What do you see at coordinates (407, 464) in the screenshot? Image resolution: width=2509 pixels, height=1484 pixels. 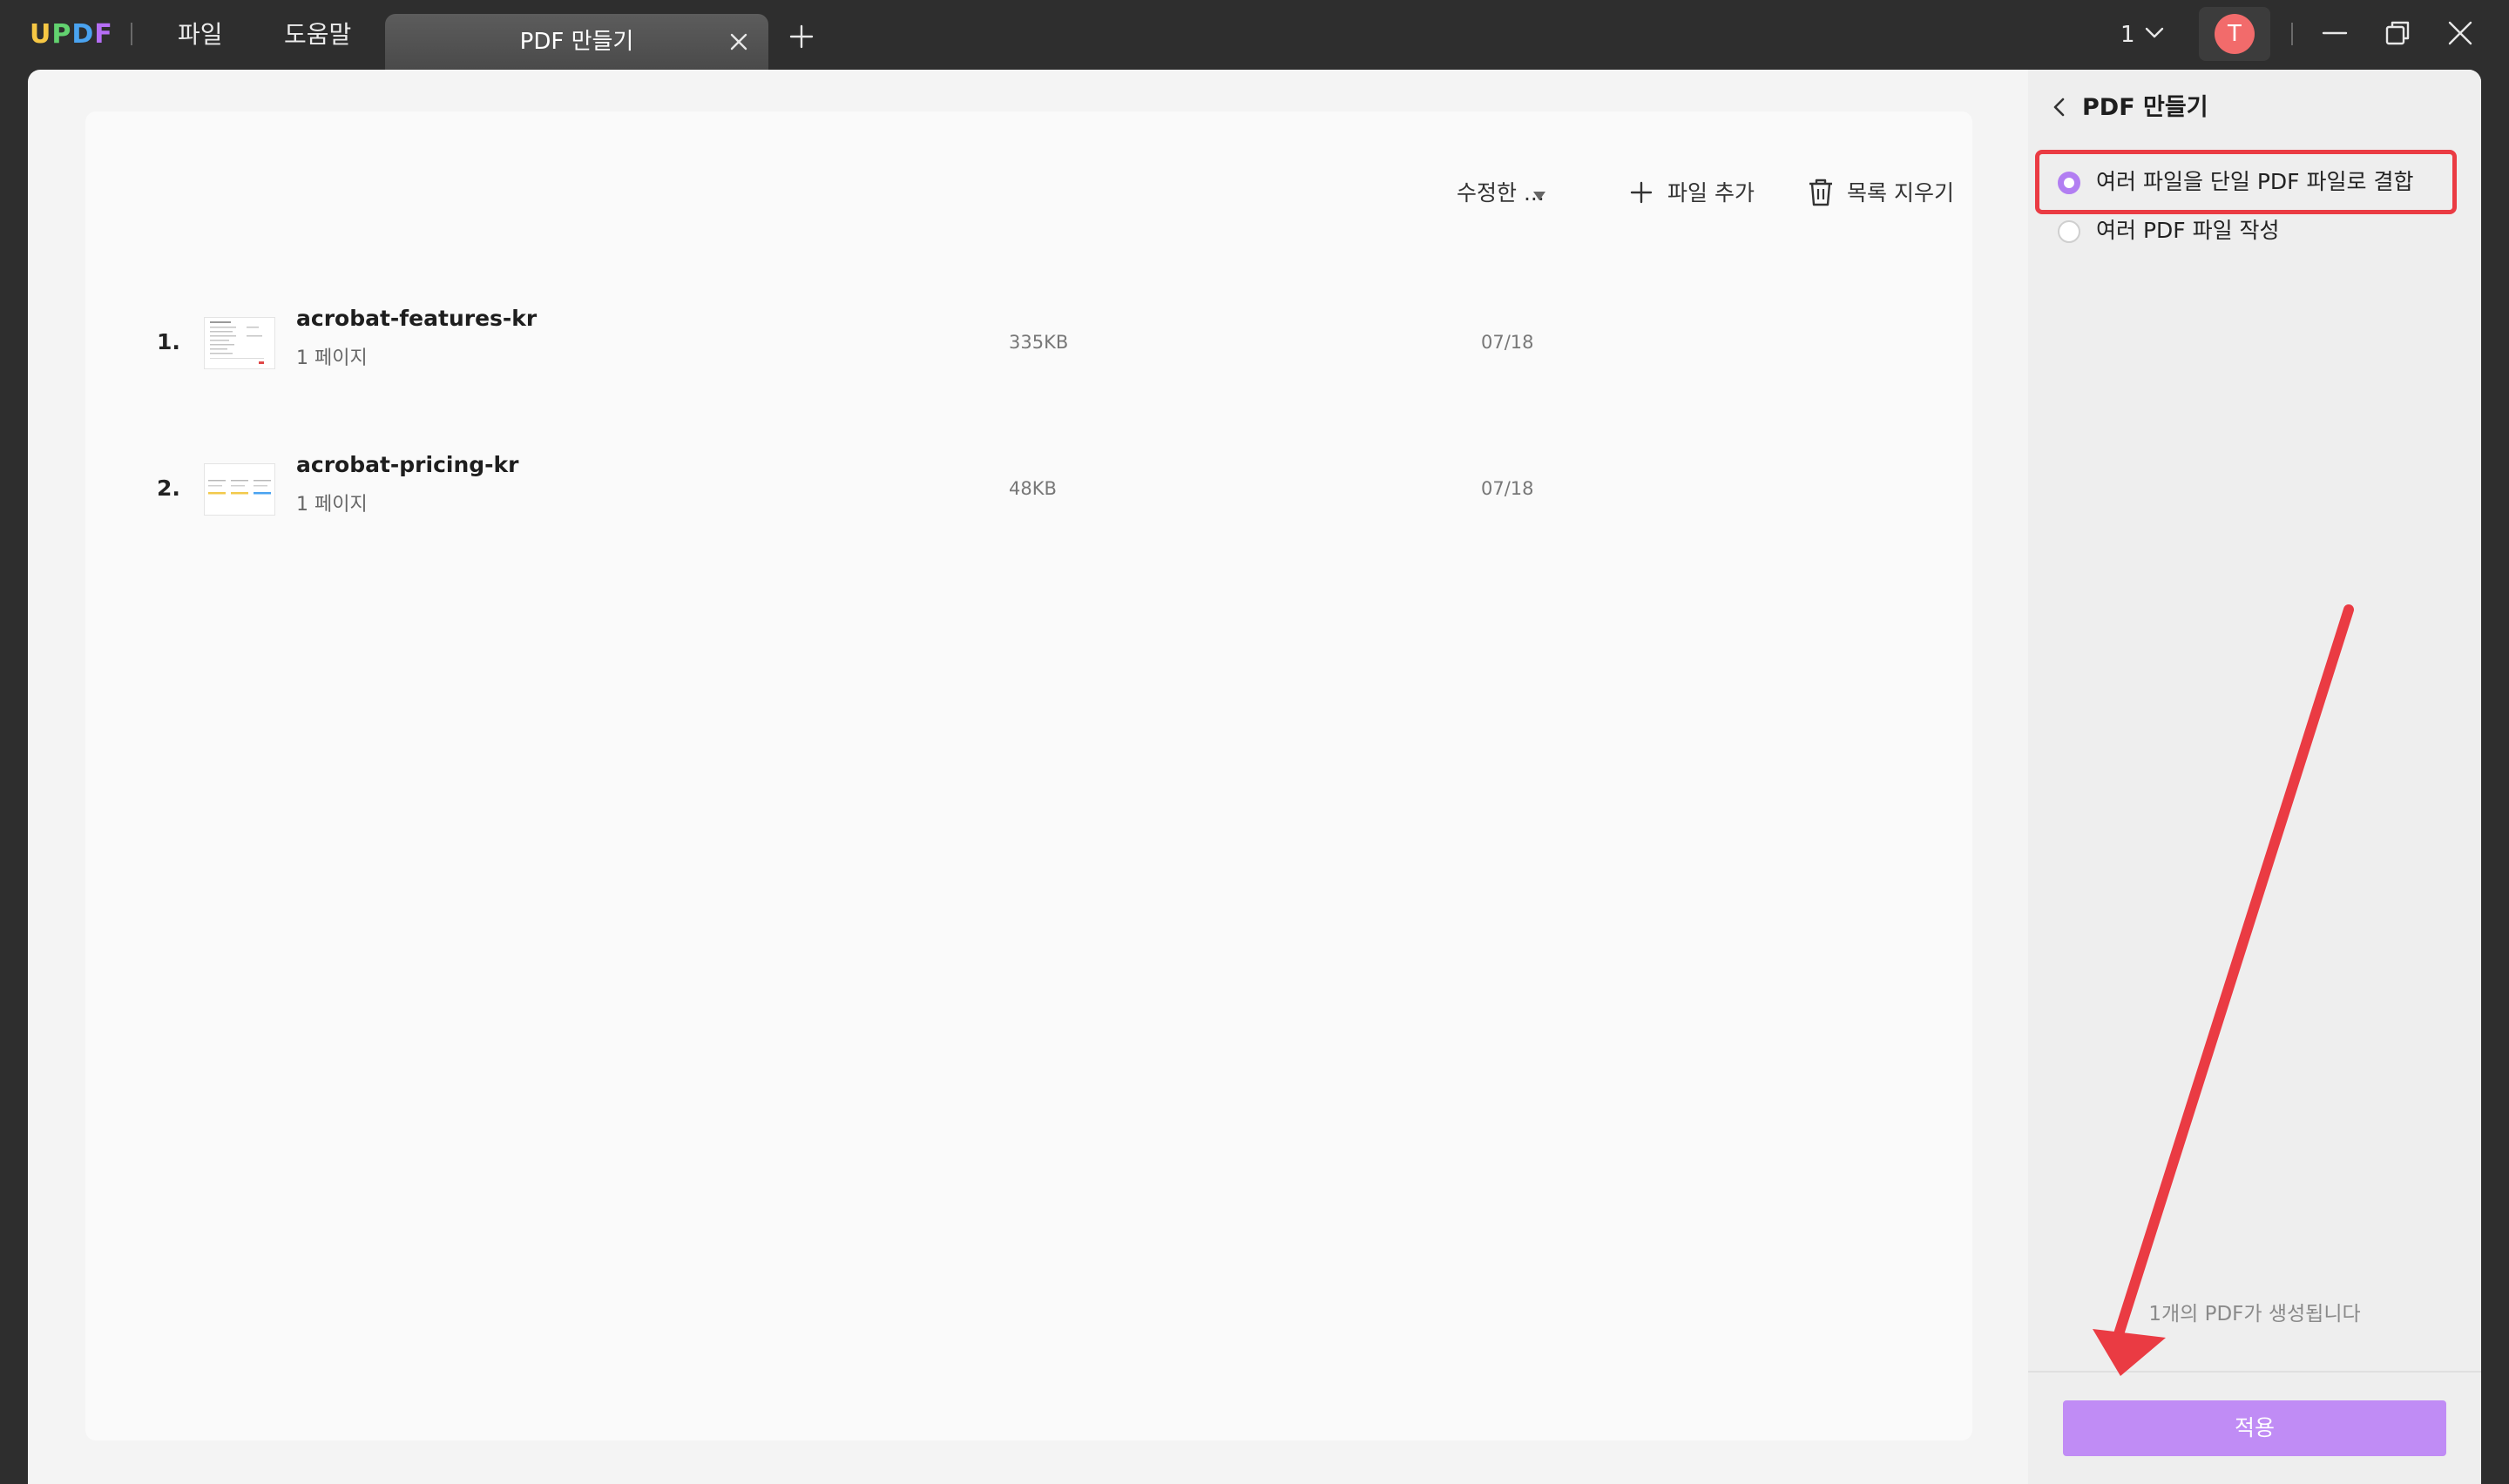 I see `file-name: acrobat-pricing-kr` at bounding box center [407, 464].